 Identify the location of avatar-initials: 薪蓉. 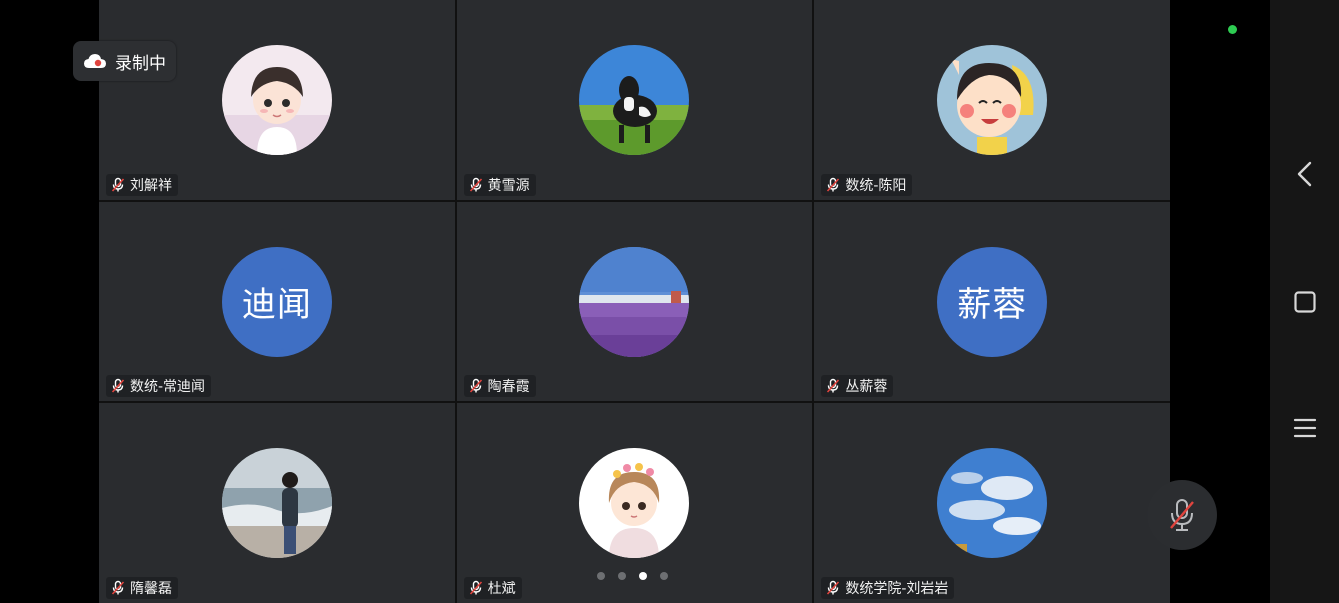
(992, 301).